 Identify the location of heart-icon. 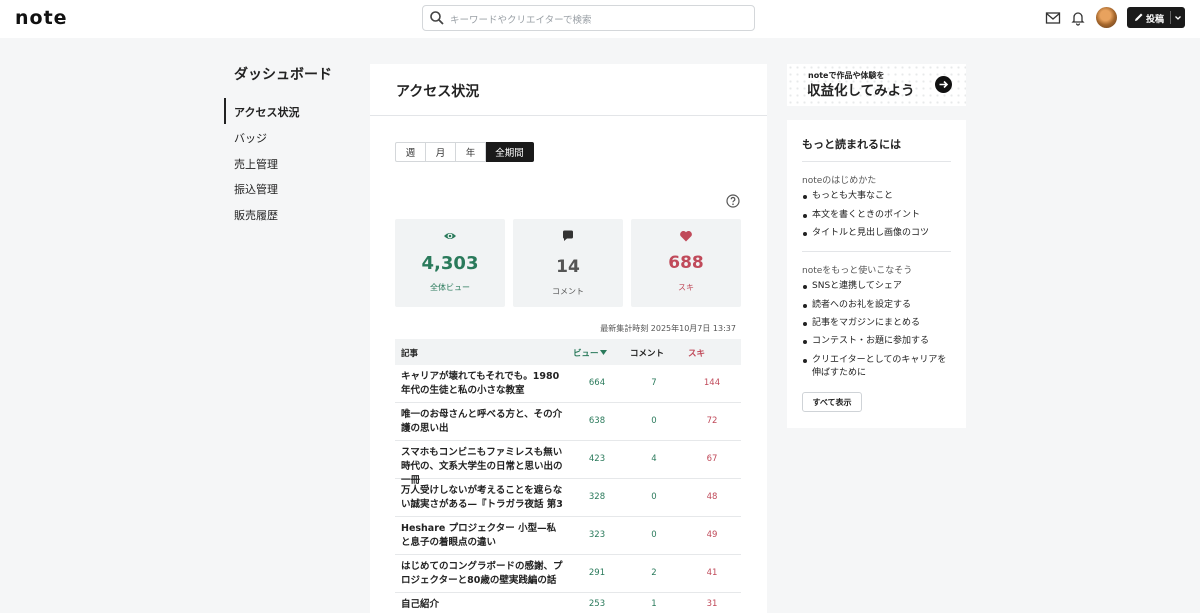
(686, 236).